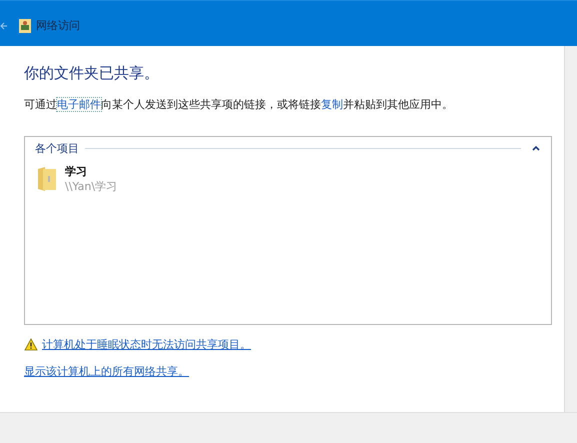 This screenshot has width=577, height=443. I want to click on back-arrow-icon, so click(4, 26).